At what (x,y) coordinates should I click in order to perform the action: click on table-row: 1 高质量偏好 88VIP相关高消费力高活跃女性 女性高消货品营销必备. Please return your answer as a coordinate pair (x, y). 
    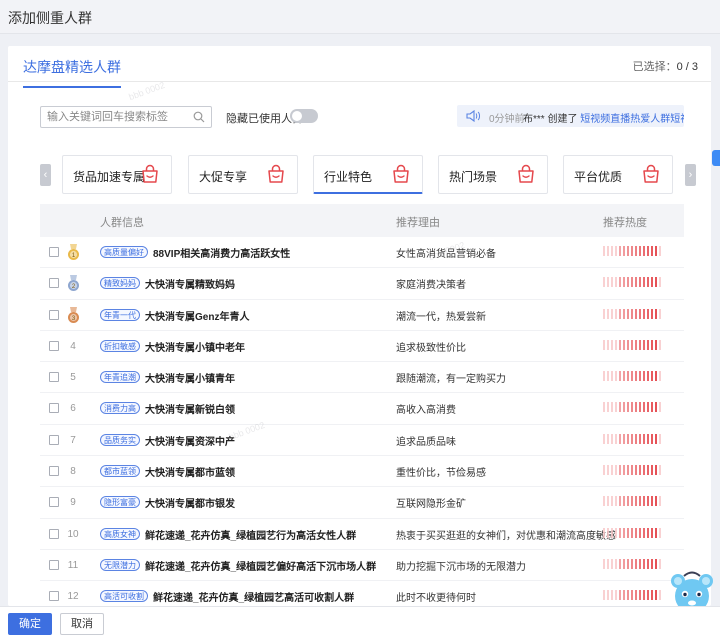
    Looking at the image, I should click on (362, 253).